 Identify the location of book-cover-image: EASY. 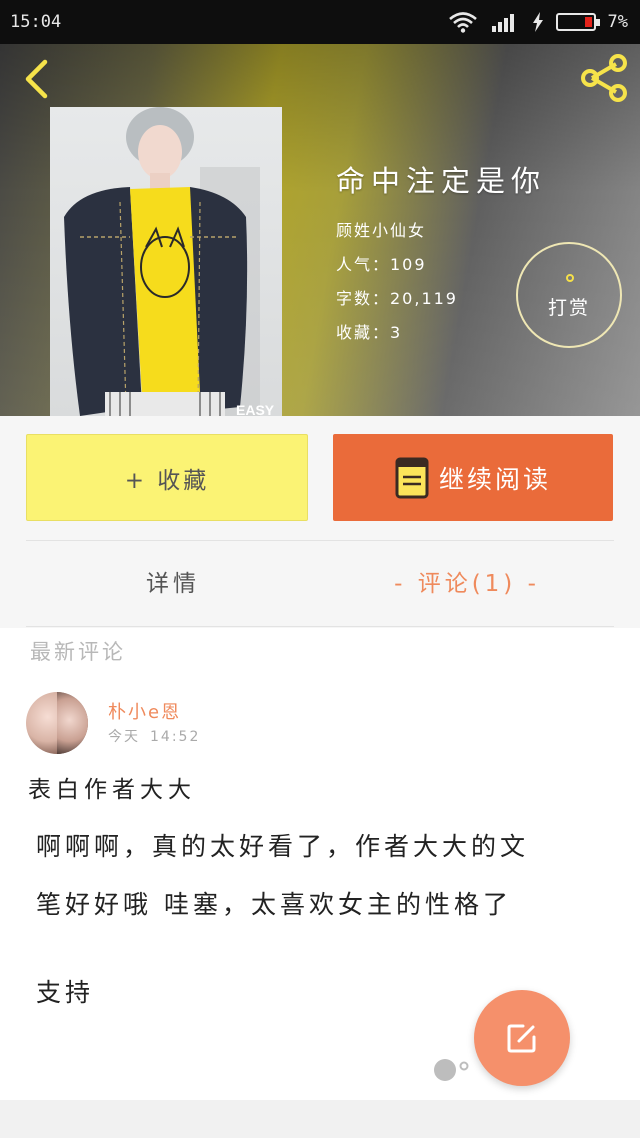
(166, 261).